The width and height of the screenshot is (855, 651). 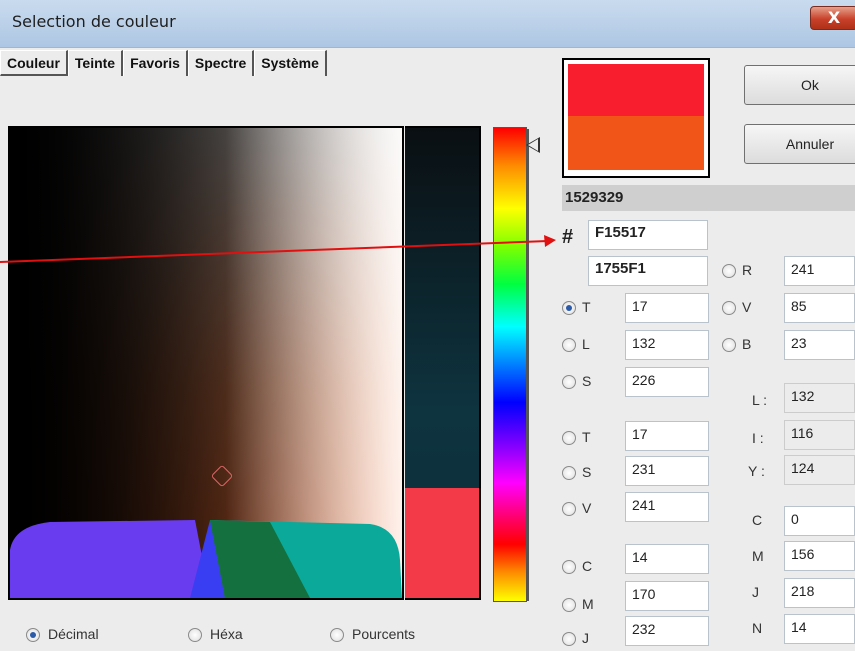 I want to click on radio-hexa, so click(x=195, y=635).